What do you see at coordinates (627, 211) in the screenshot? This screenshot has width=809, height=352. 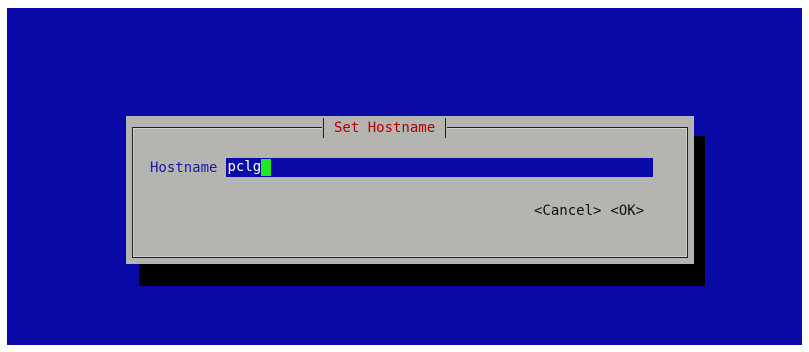 I see `ok-button: <OK>` at bounding box center [627, 211].